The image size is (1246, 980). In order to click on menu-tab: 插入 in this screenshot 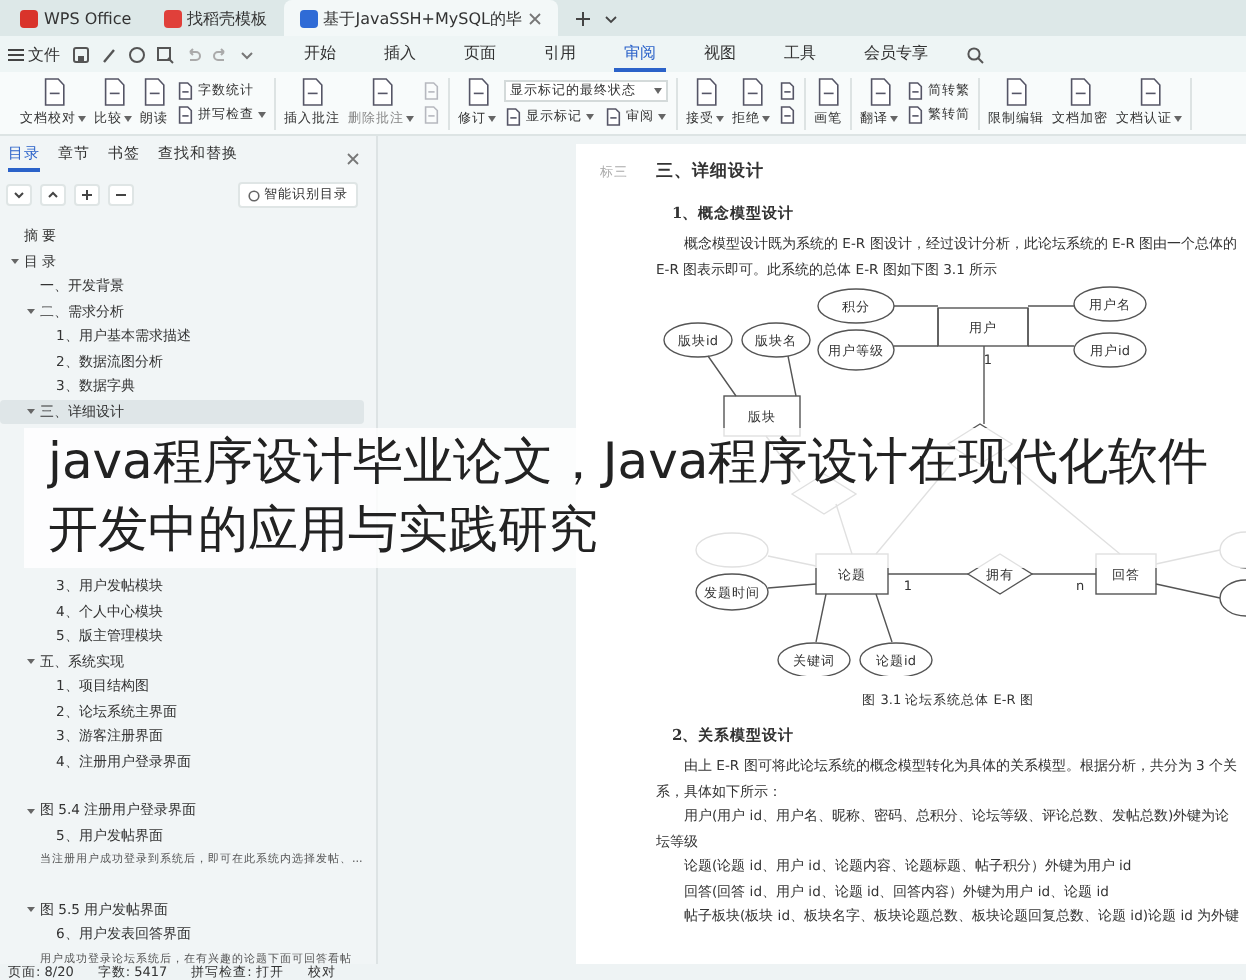, I will do `click(400, 54)`.